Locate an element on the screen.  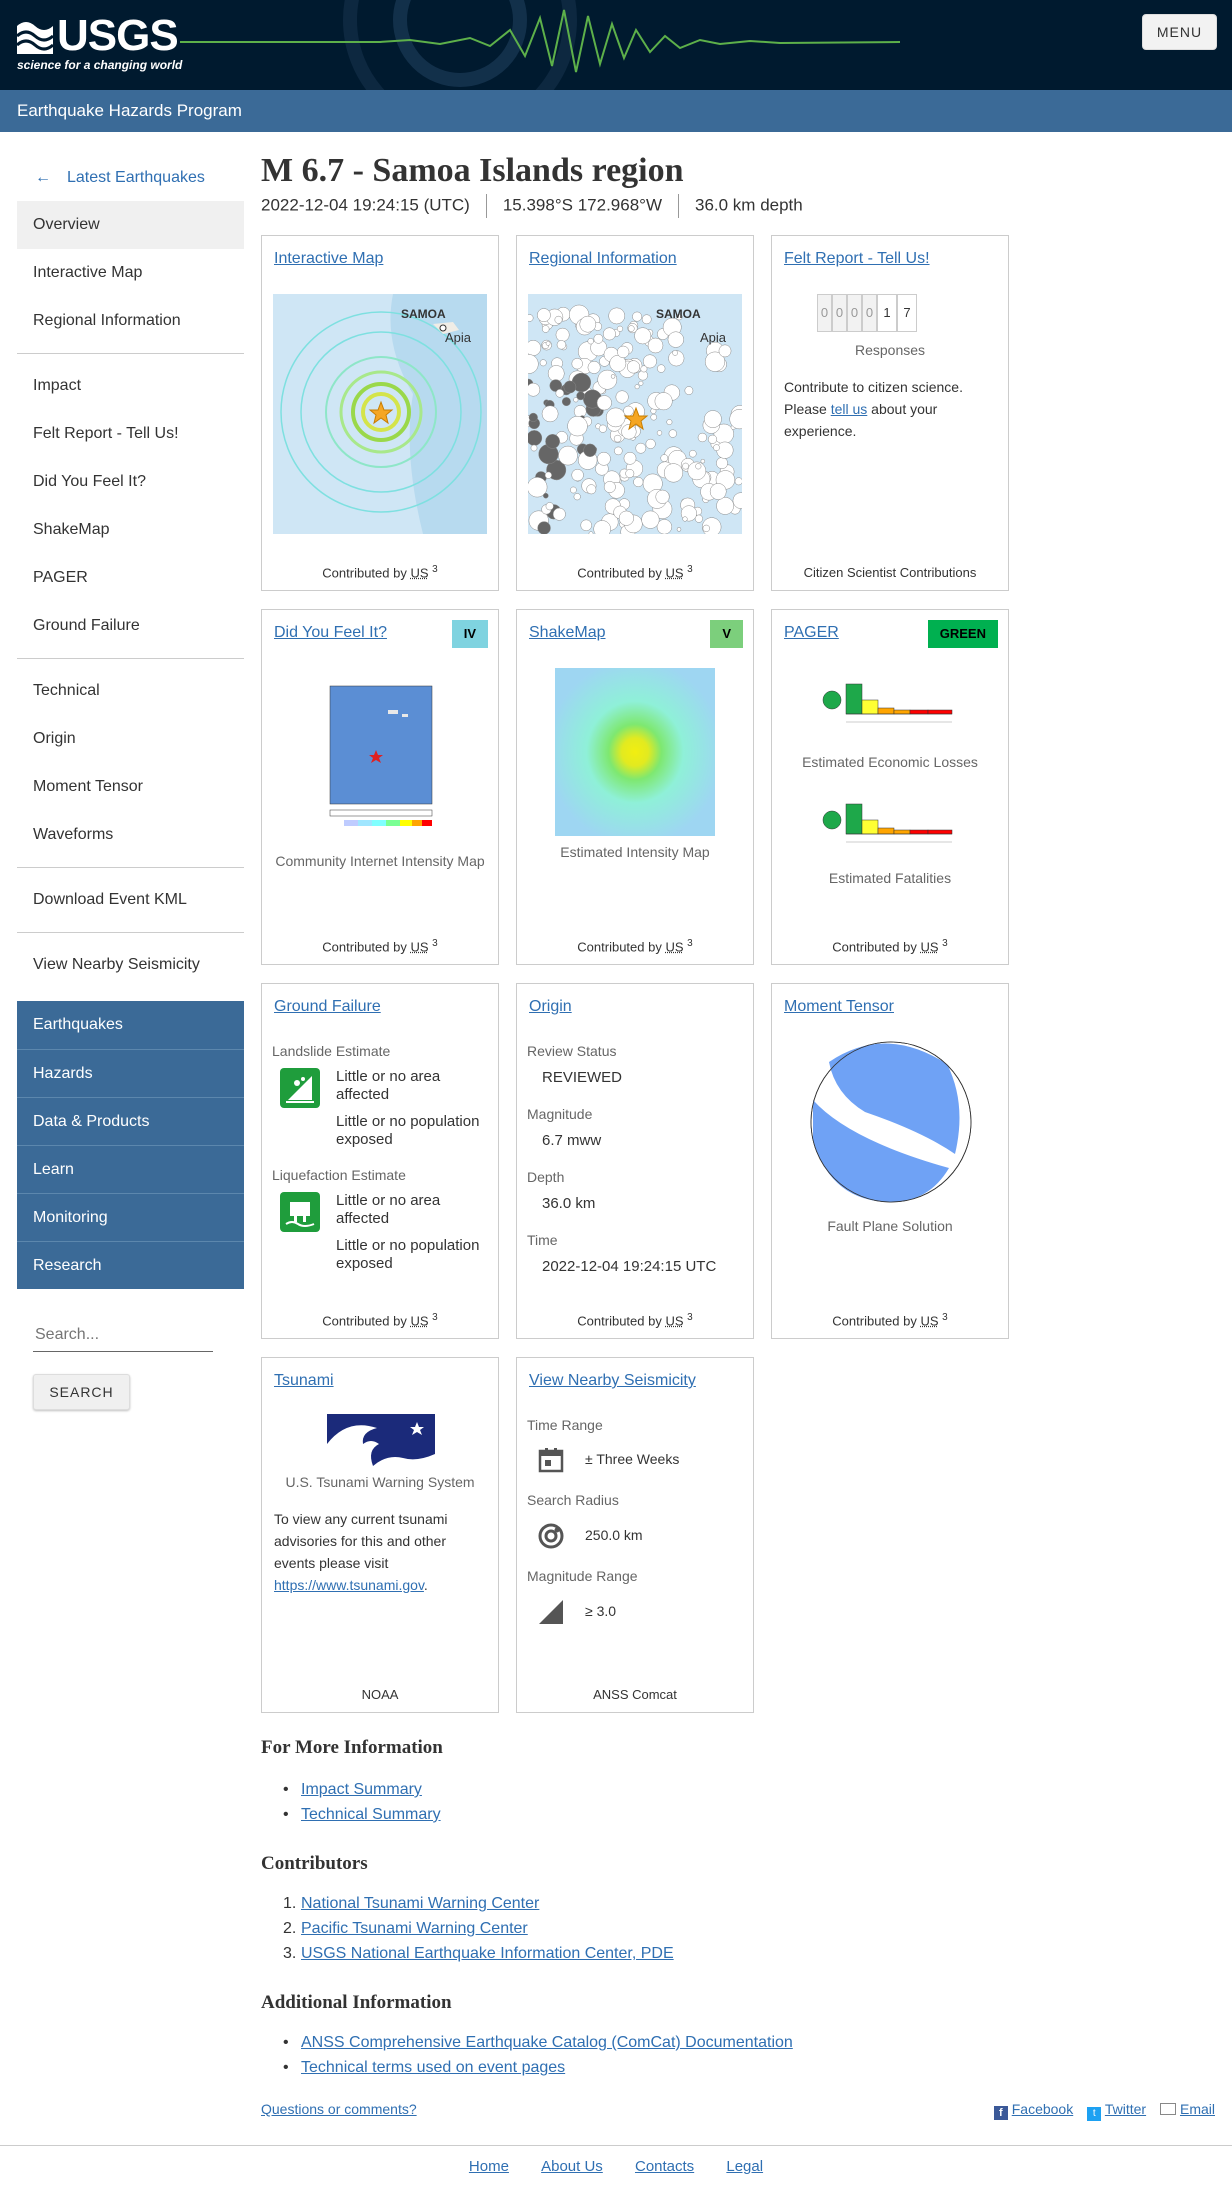
sidebar-group-technical: Technical Origin Moment Tensor Waveforms is located at coordinates (130, 763).